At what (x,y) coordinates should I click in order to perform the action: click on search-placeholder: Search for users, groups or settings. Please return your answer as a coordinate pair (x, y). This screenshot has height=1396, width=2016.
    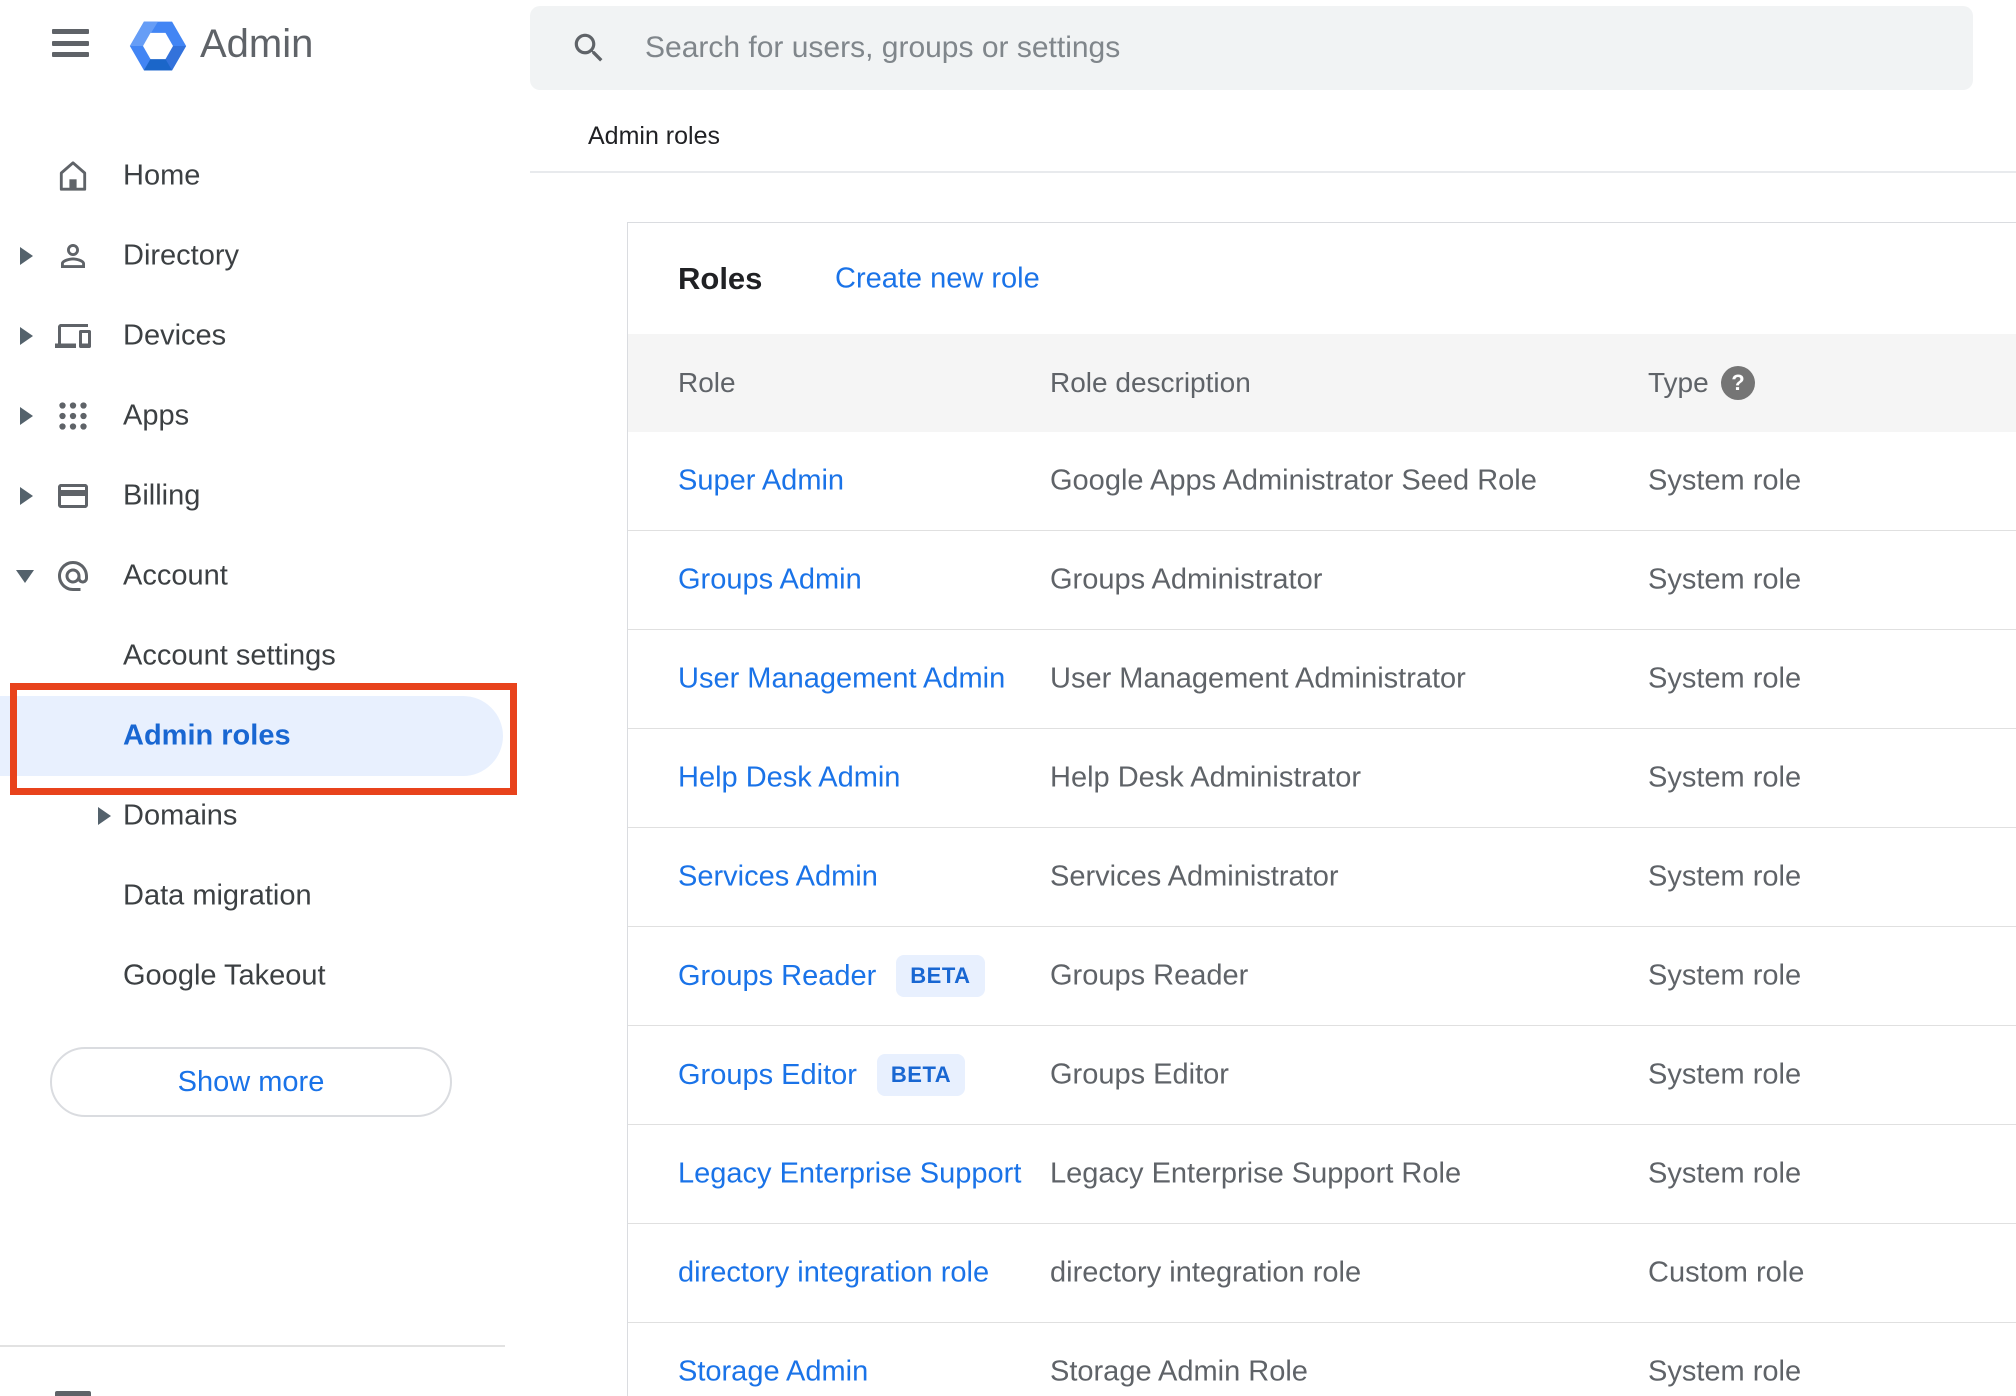
    Looking at the image, I should click on (883, 47).